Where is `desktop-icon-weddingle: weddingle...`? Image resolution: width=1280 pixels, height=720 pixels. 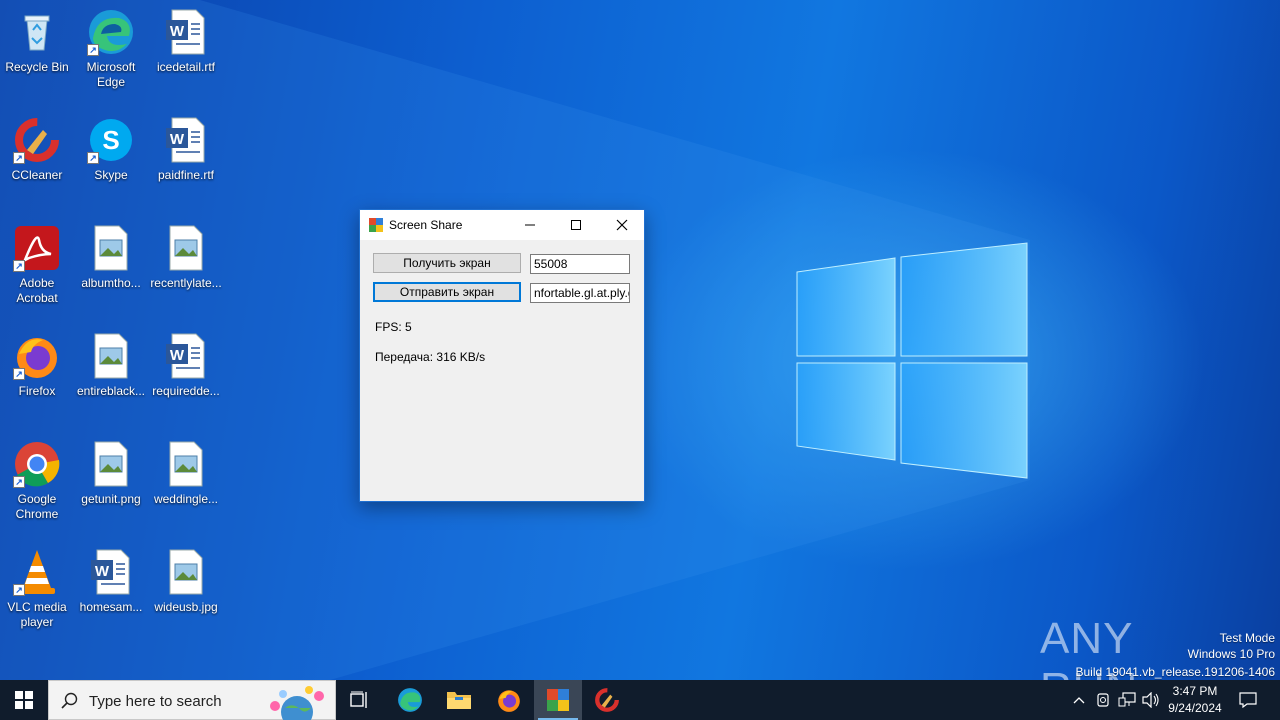
desktop-icon-weddingle: weddingle... is located at coordinates (186, 473).